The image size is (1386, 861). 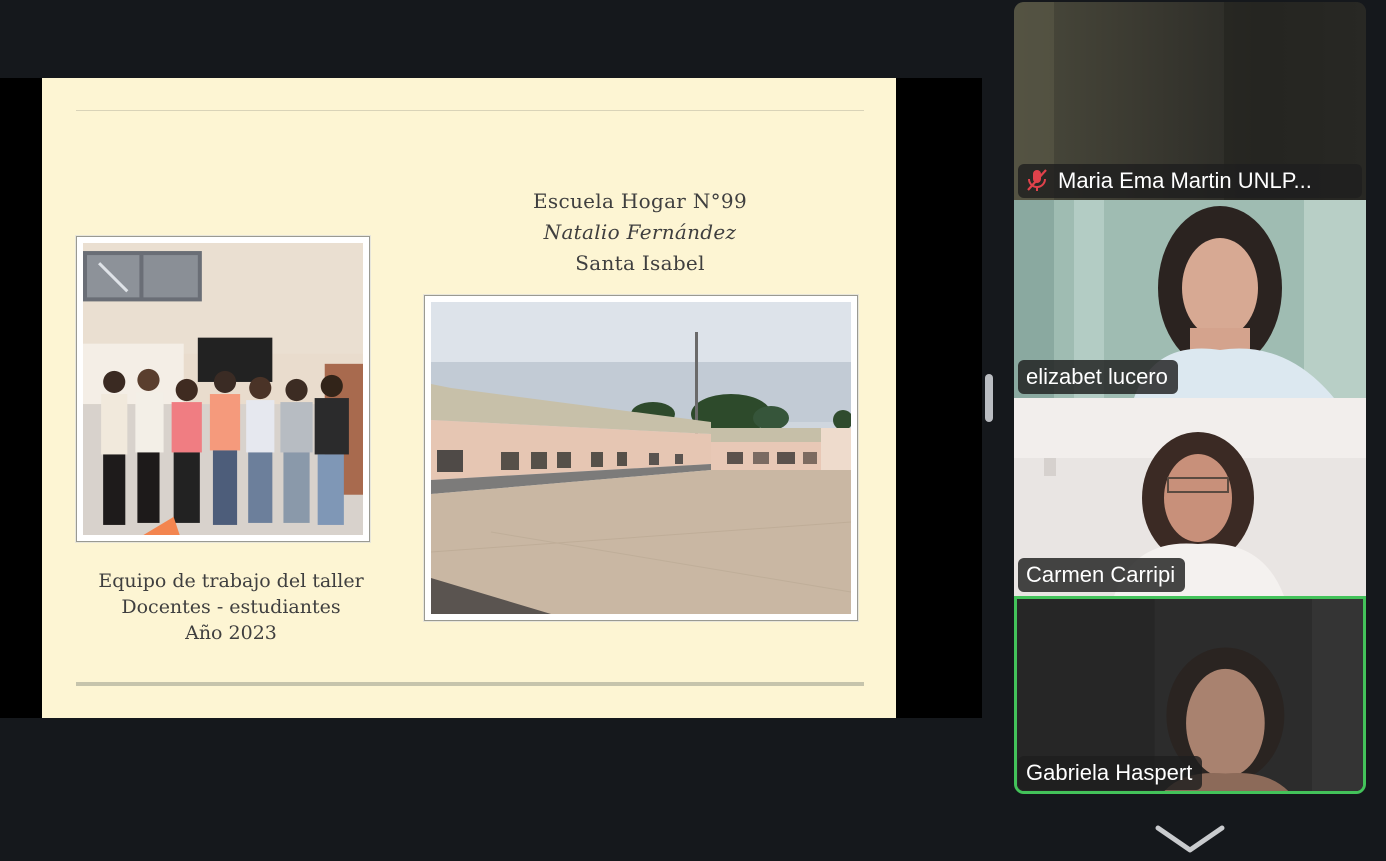 I want to click on caption-line-2: Docentes - estudiantes, so click(x=231, y=607).